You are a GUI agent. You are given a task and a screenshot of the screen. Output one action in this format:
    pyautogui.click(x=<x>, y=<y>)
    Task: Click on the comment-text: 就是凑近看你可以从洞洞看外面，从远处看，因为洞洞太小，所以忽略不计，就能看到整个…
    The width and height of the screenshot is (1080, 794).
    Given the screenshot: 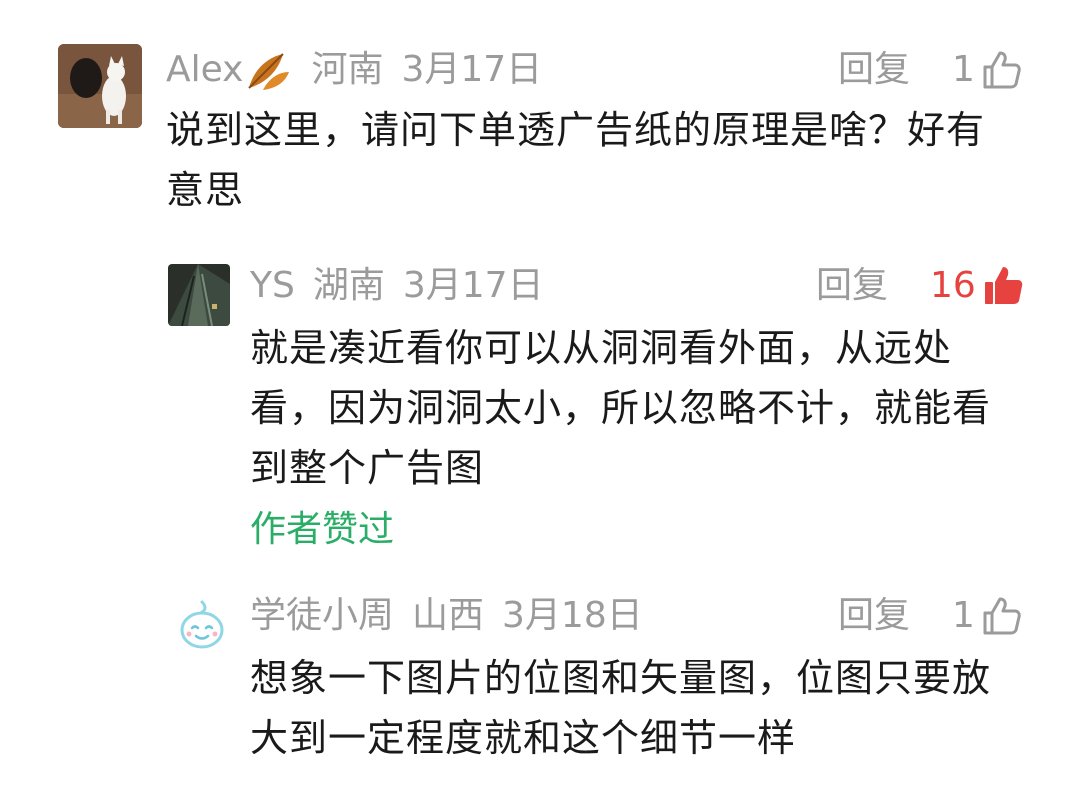 What is the action you would take?
    pyautogui.click(x=621, y=408)
    